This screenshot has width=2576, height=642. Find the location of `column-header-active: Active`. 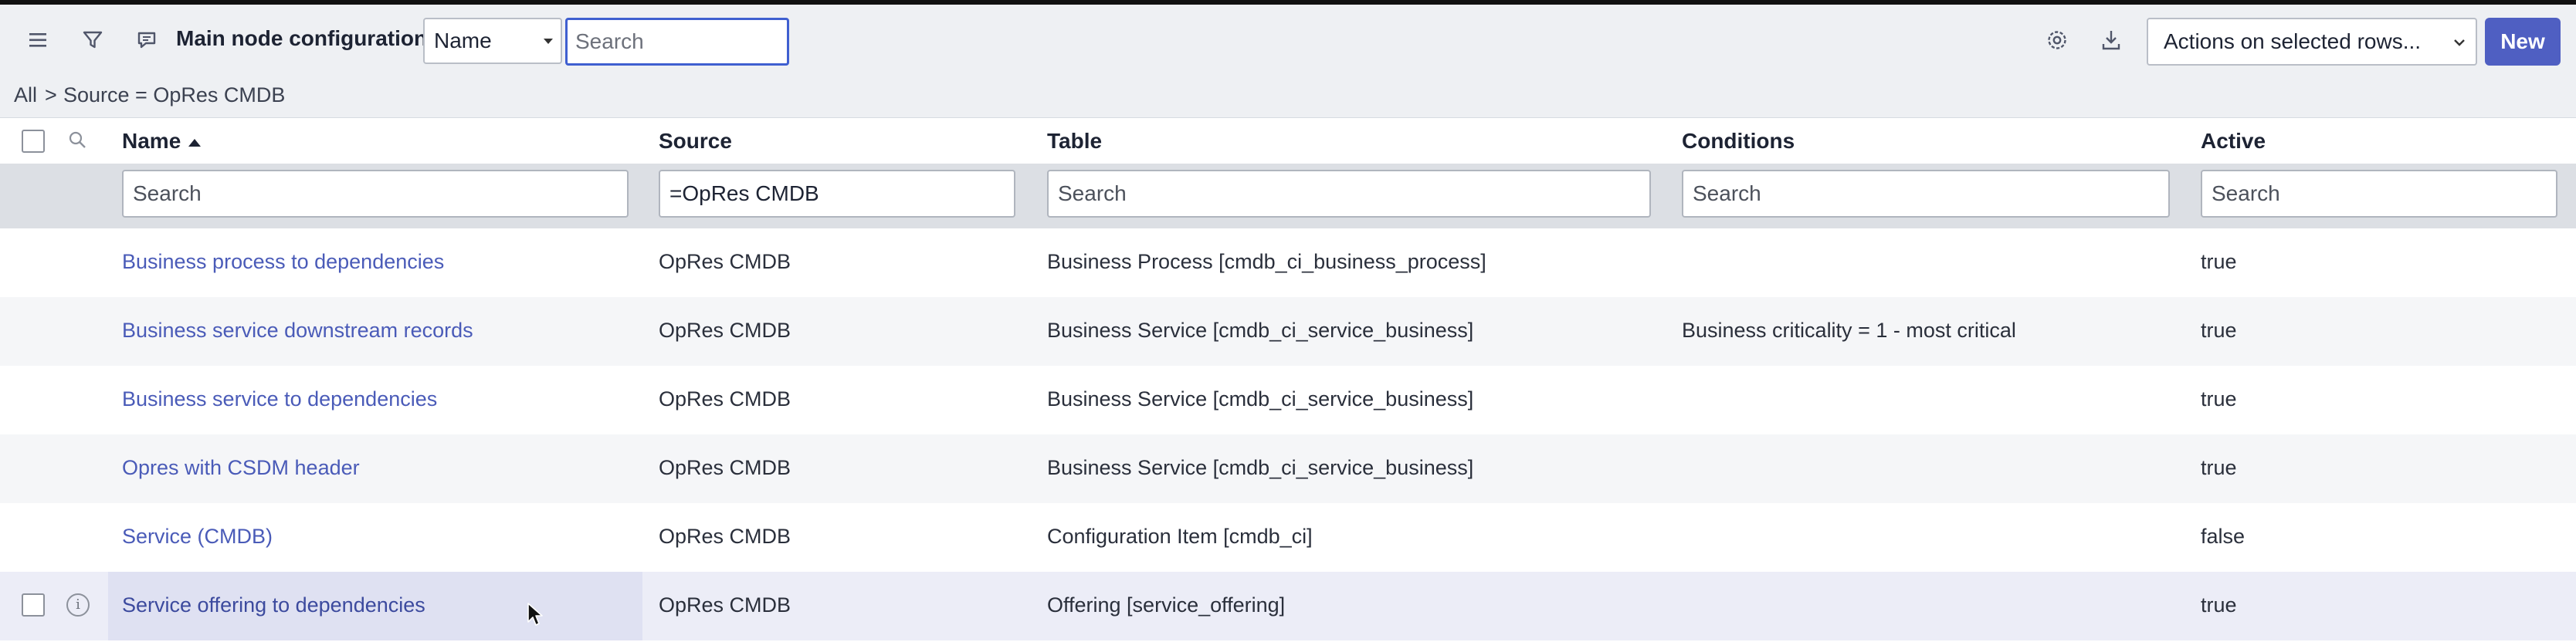

column-header-active: Active is located at coordinates (2233, 141).